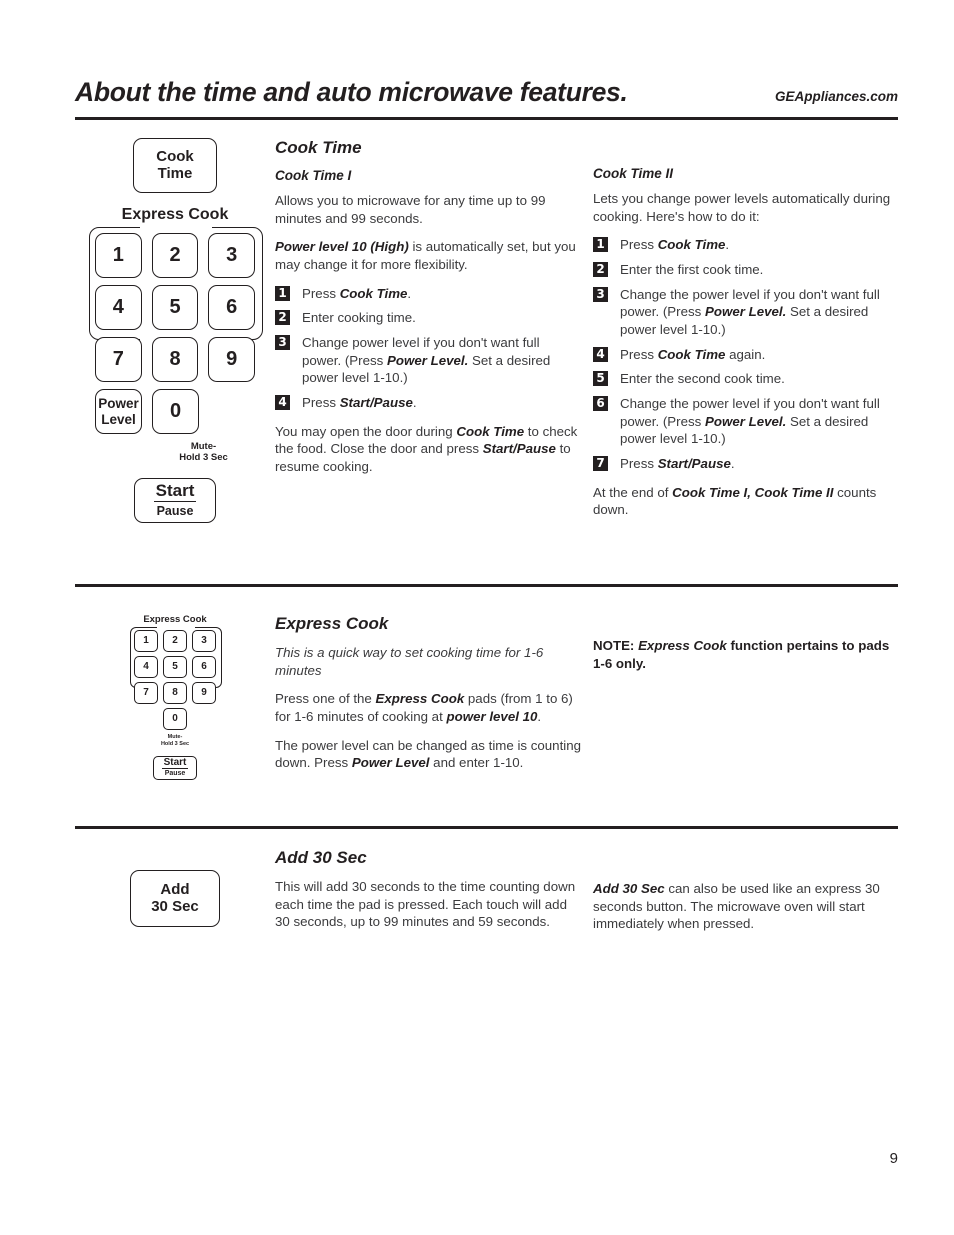 This screenshot has width=954, height=1235. I want to click on note-bold-add-30-sec: Add 30 Sec, so click(629, 888).